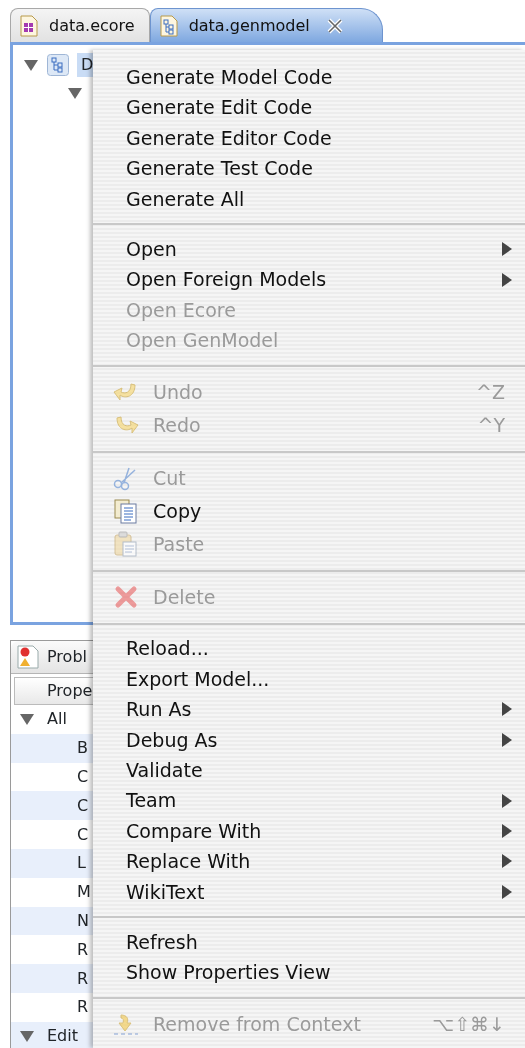 This screenshot has width=525, height=1048. I want to click on menu-item: Replace With, so click(309, 861).